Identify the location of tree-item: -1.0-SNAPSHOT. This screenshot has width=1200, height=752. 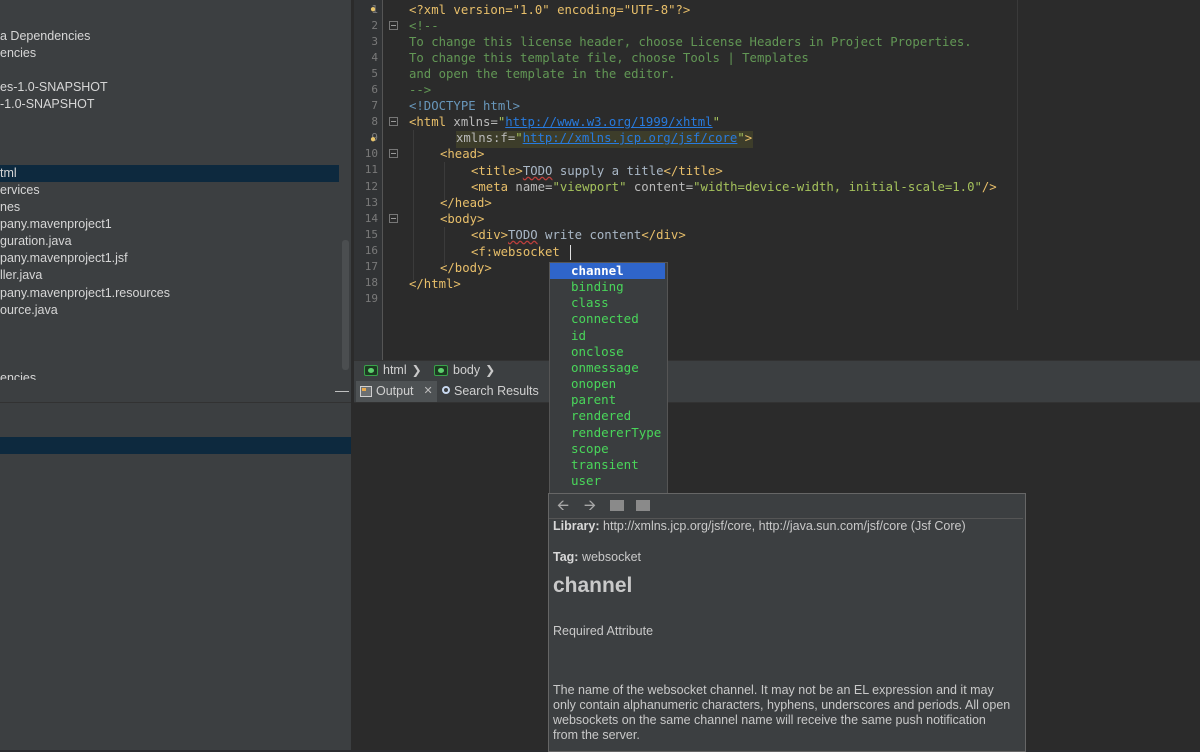
(47, 104).